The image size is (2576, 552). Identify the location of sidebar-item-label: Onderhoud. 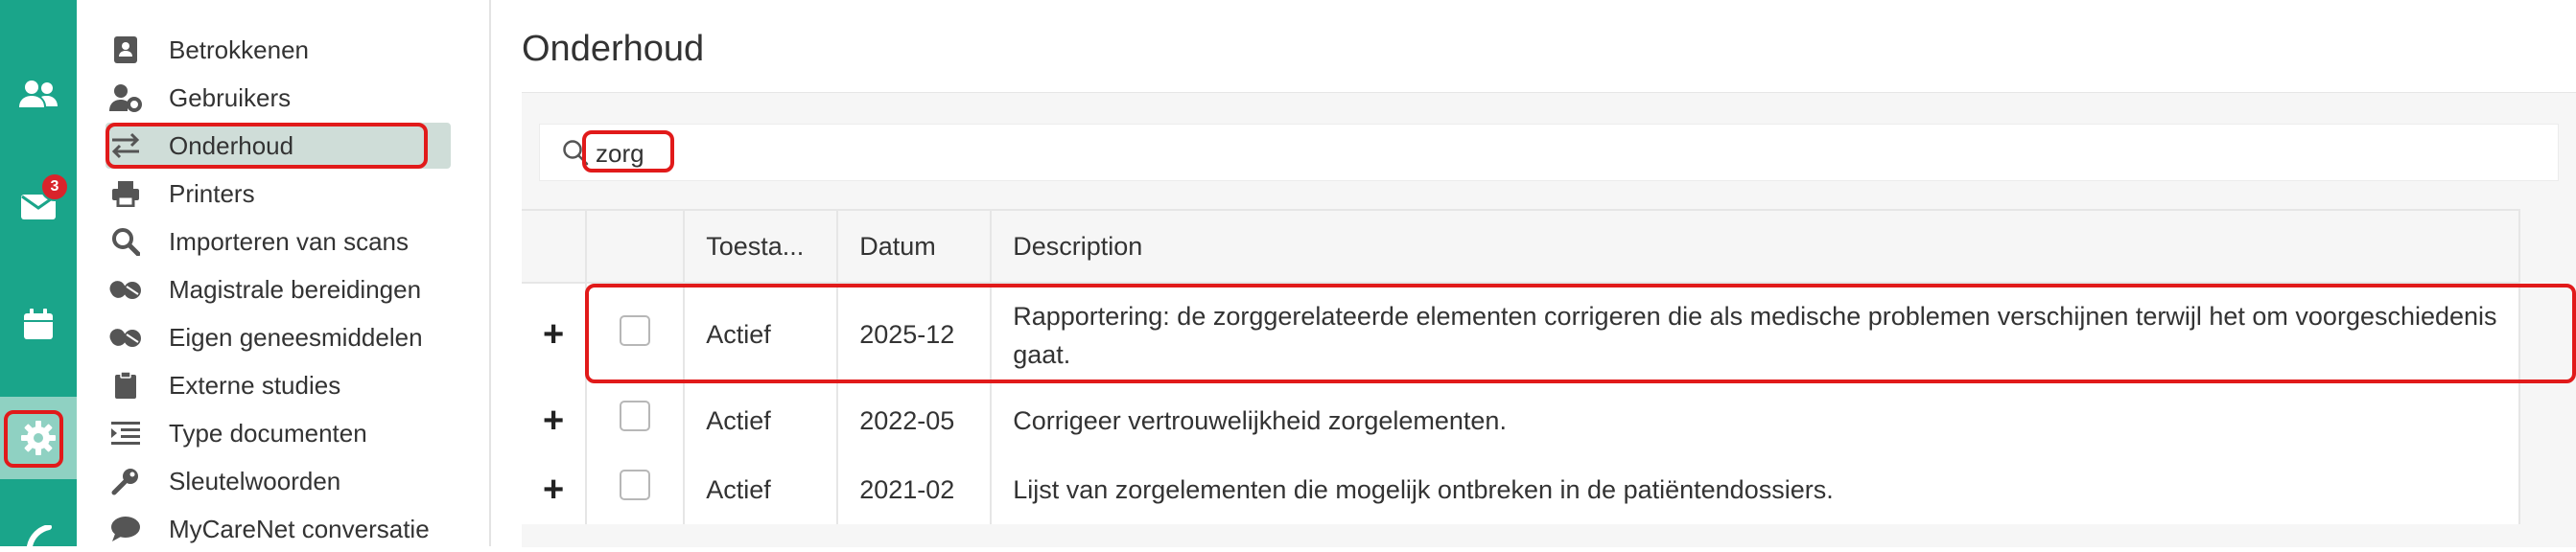
(231, 145).